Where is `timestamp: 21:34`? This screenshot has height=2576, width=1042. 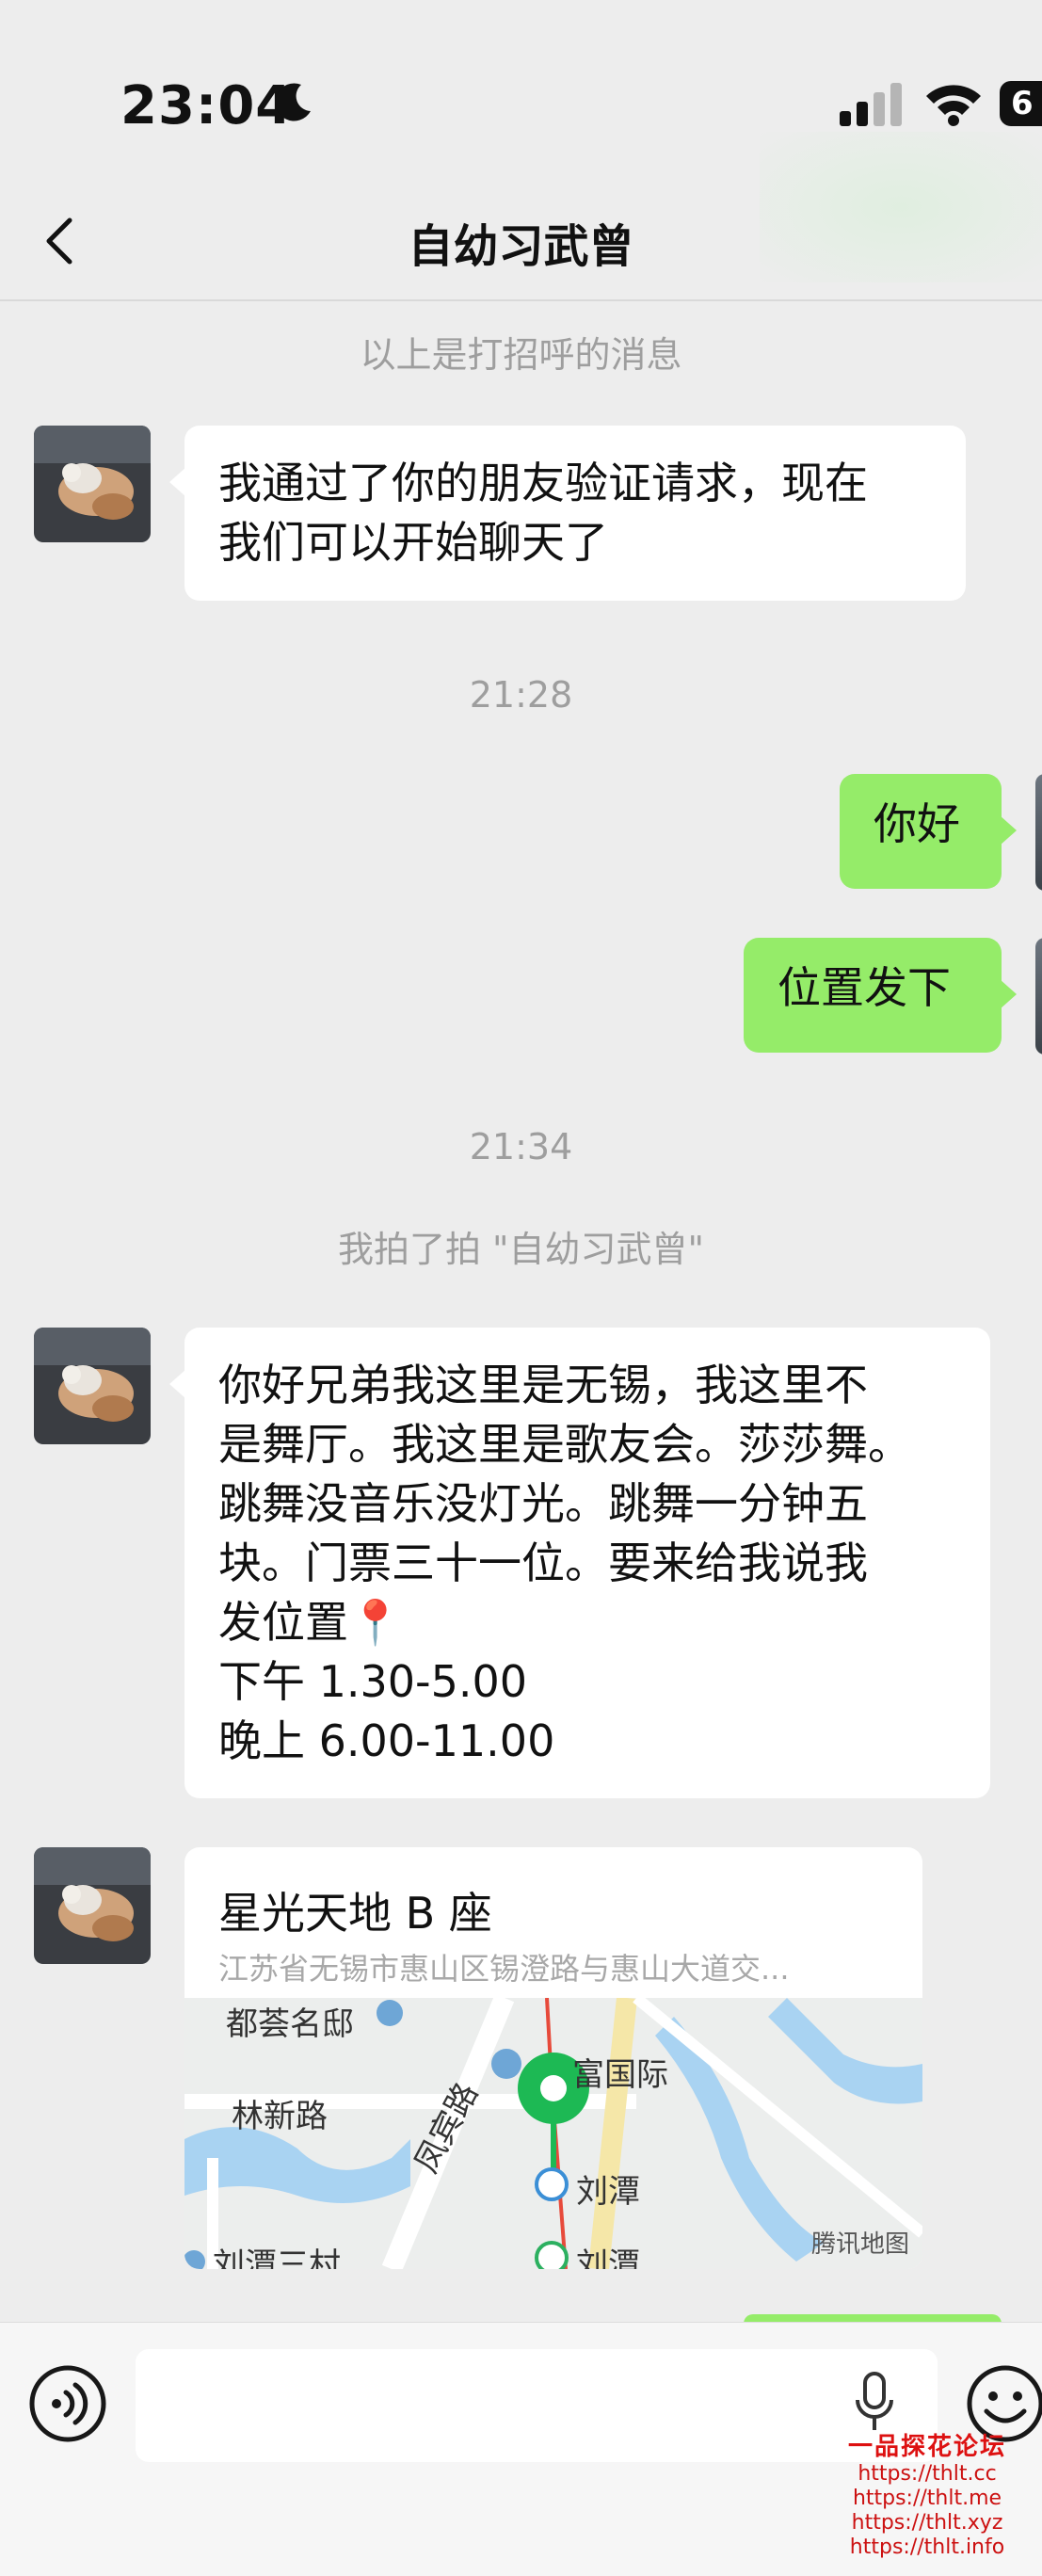 timestamp: 21:34 is located at coordinates (521, 1146).